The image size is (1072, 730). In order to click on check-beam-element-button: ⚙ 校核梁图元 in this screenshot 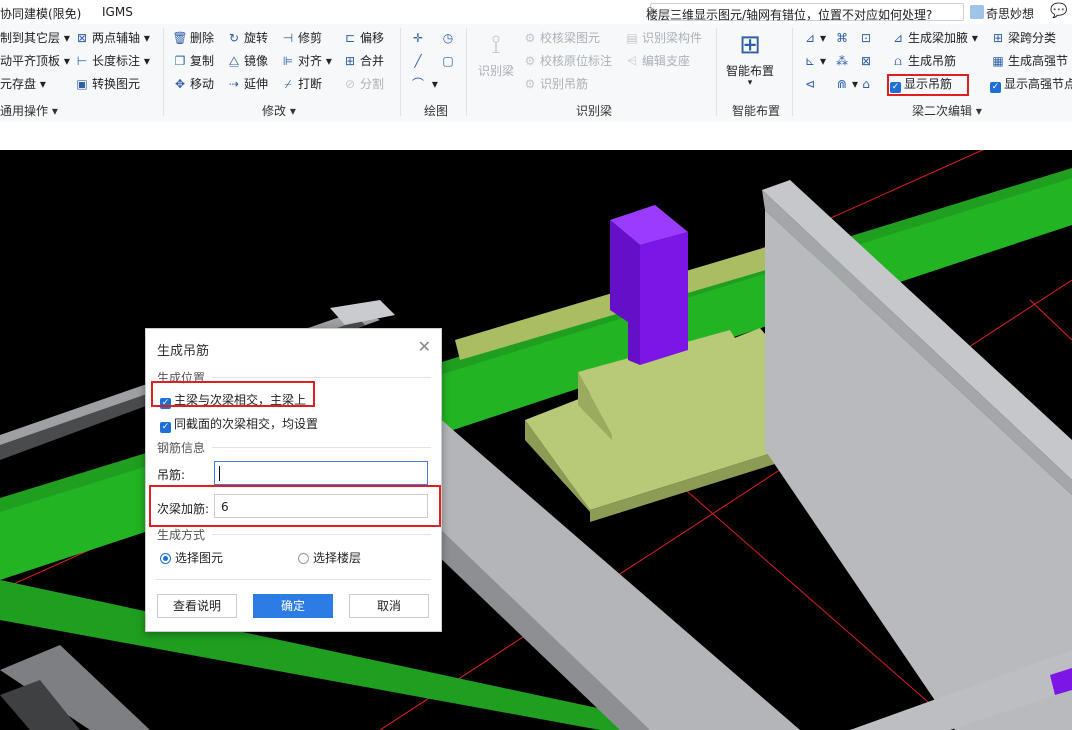, I will do `click(561, 38)`.